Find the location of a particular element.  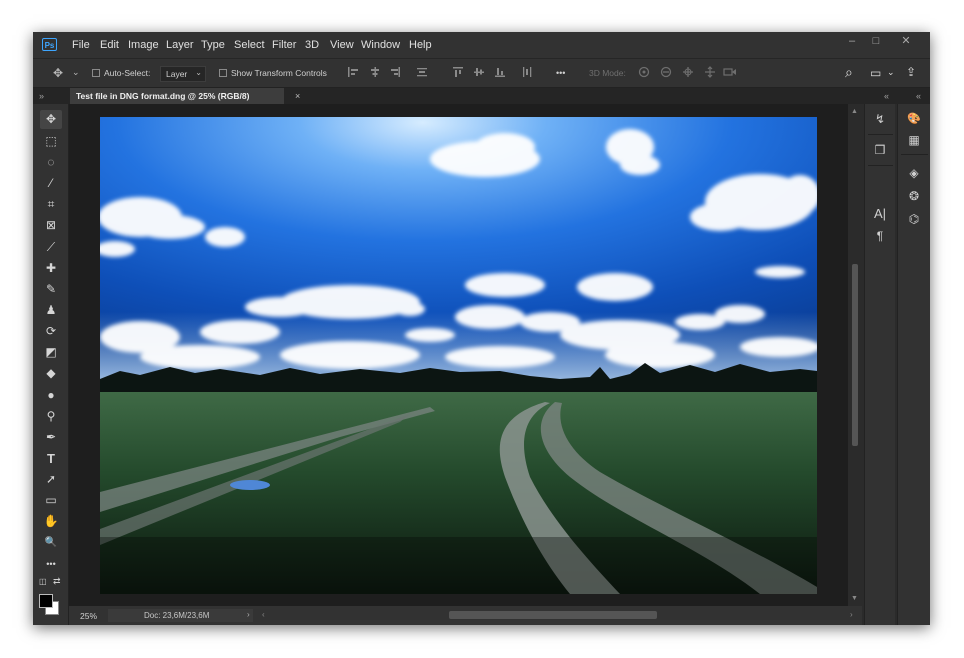

menu-type: Type is located at coordinates (213, 45).